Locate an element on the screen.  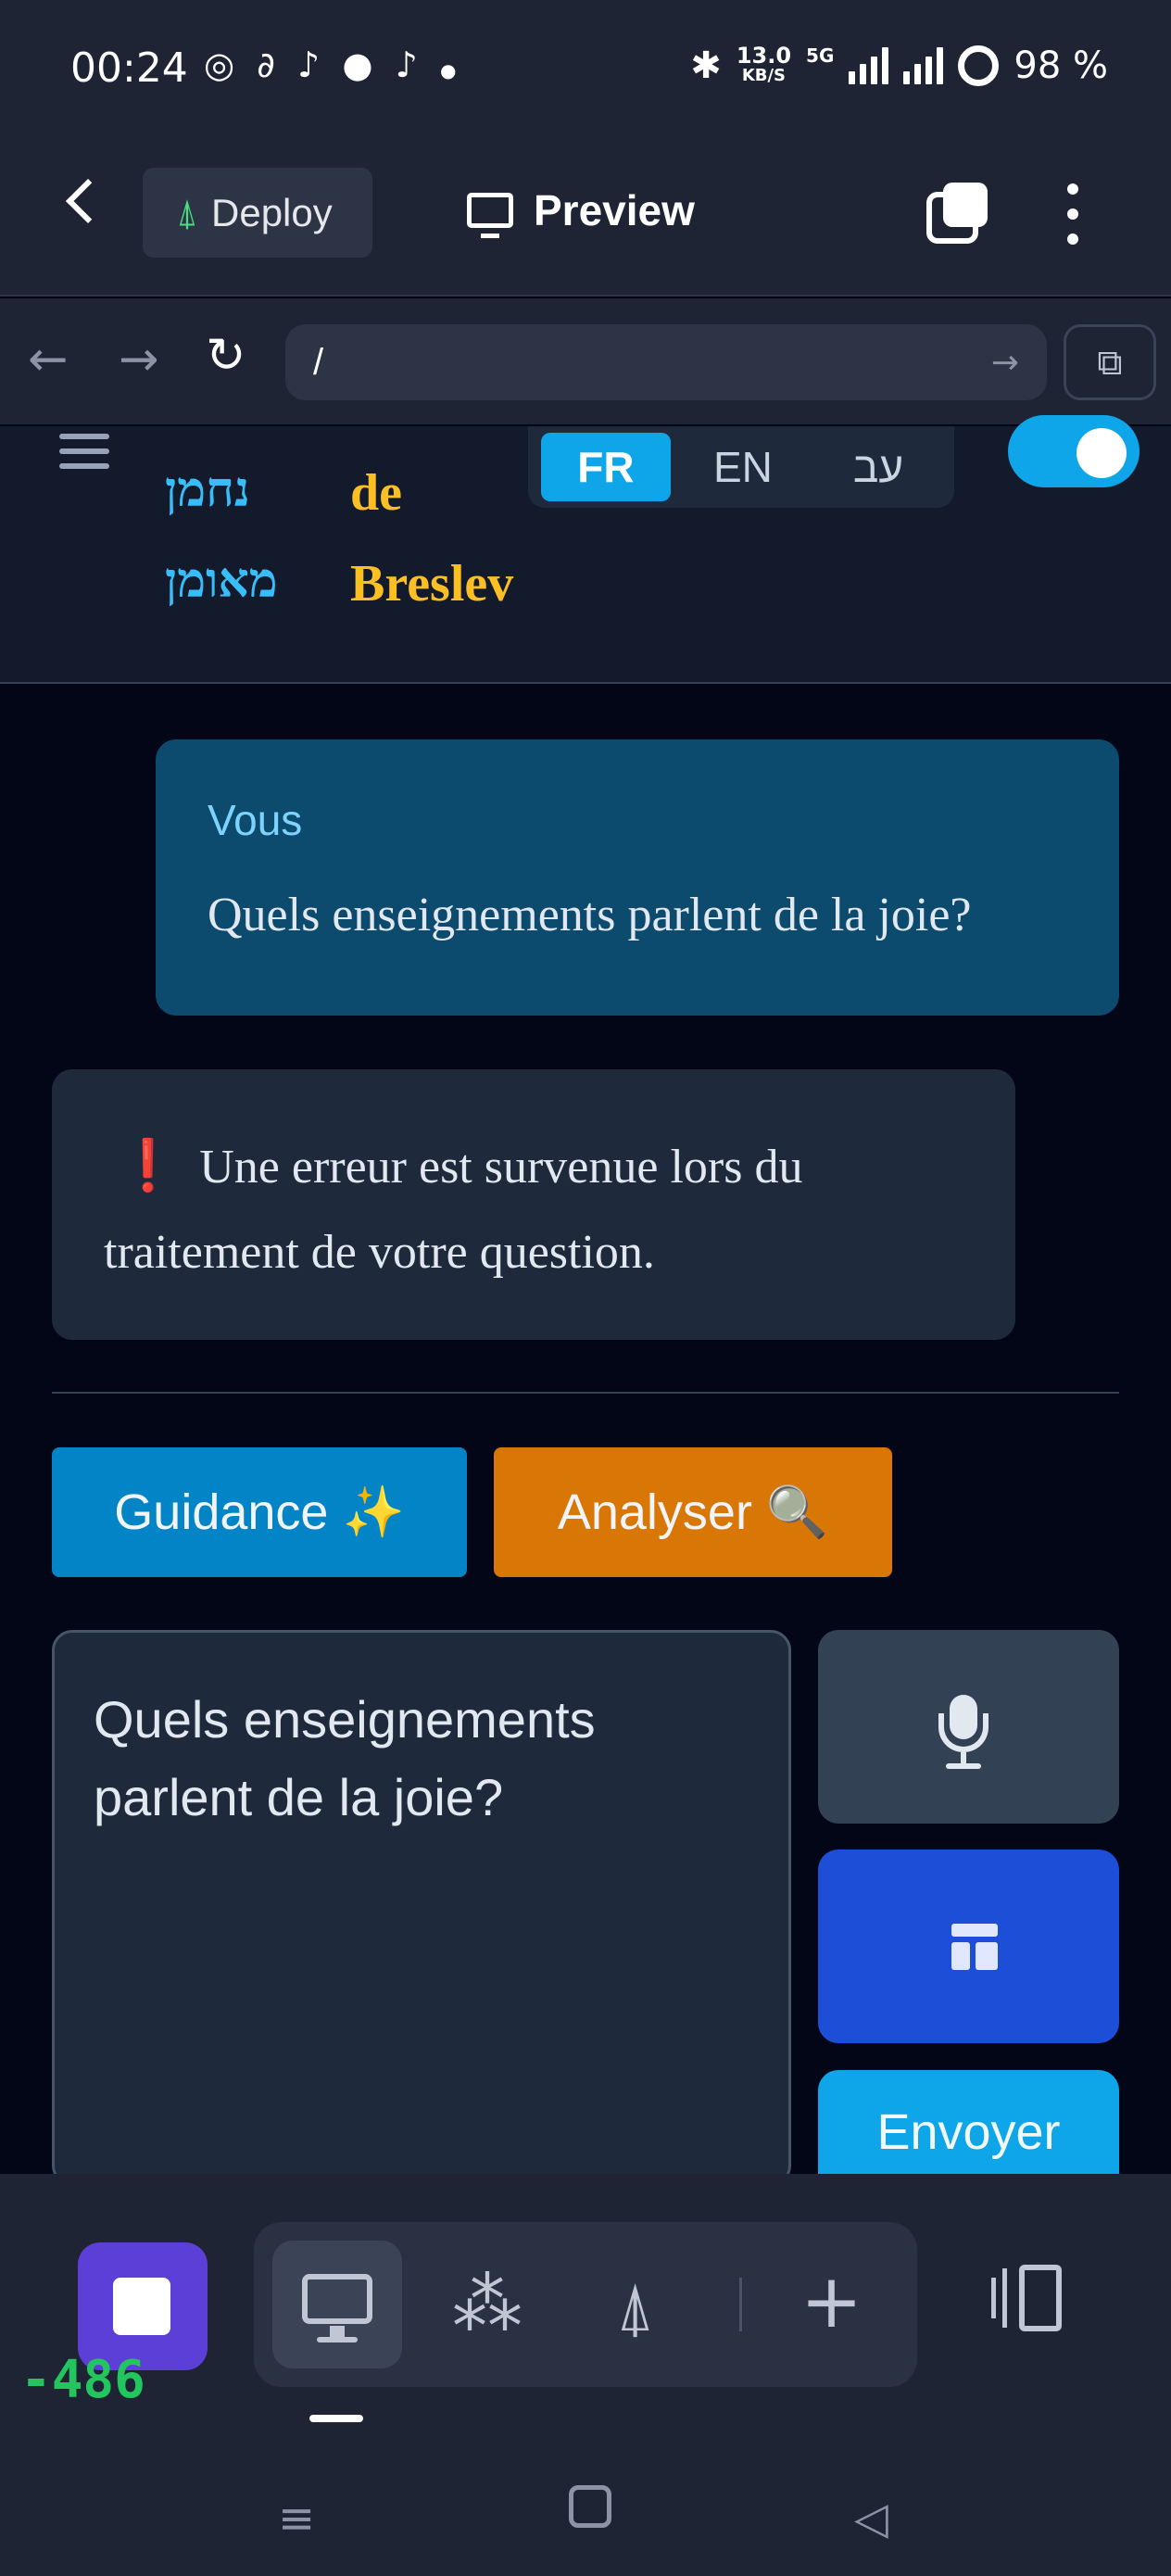
theme-toggle is located at coordinates (1074, 451).